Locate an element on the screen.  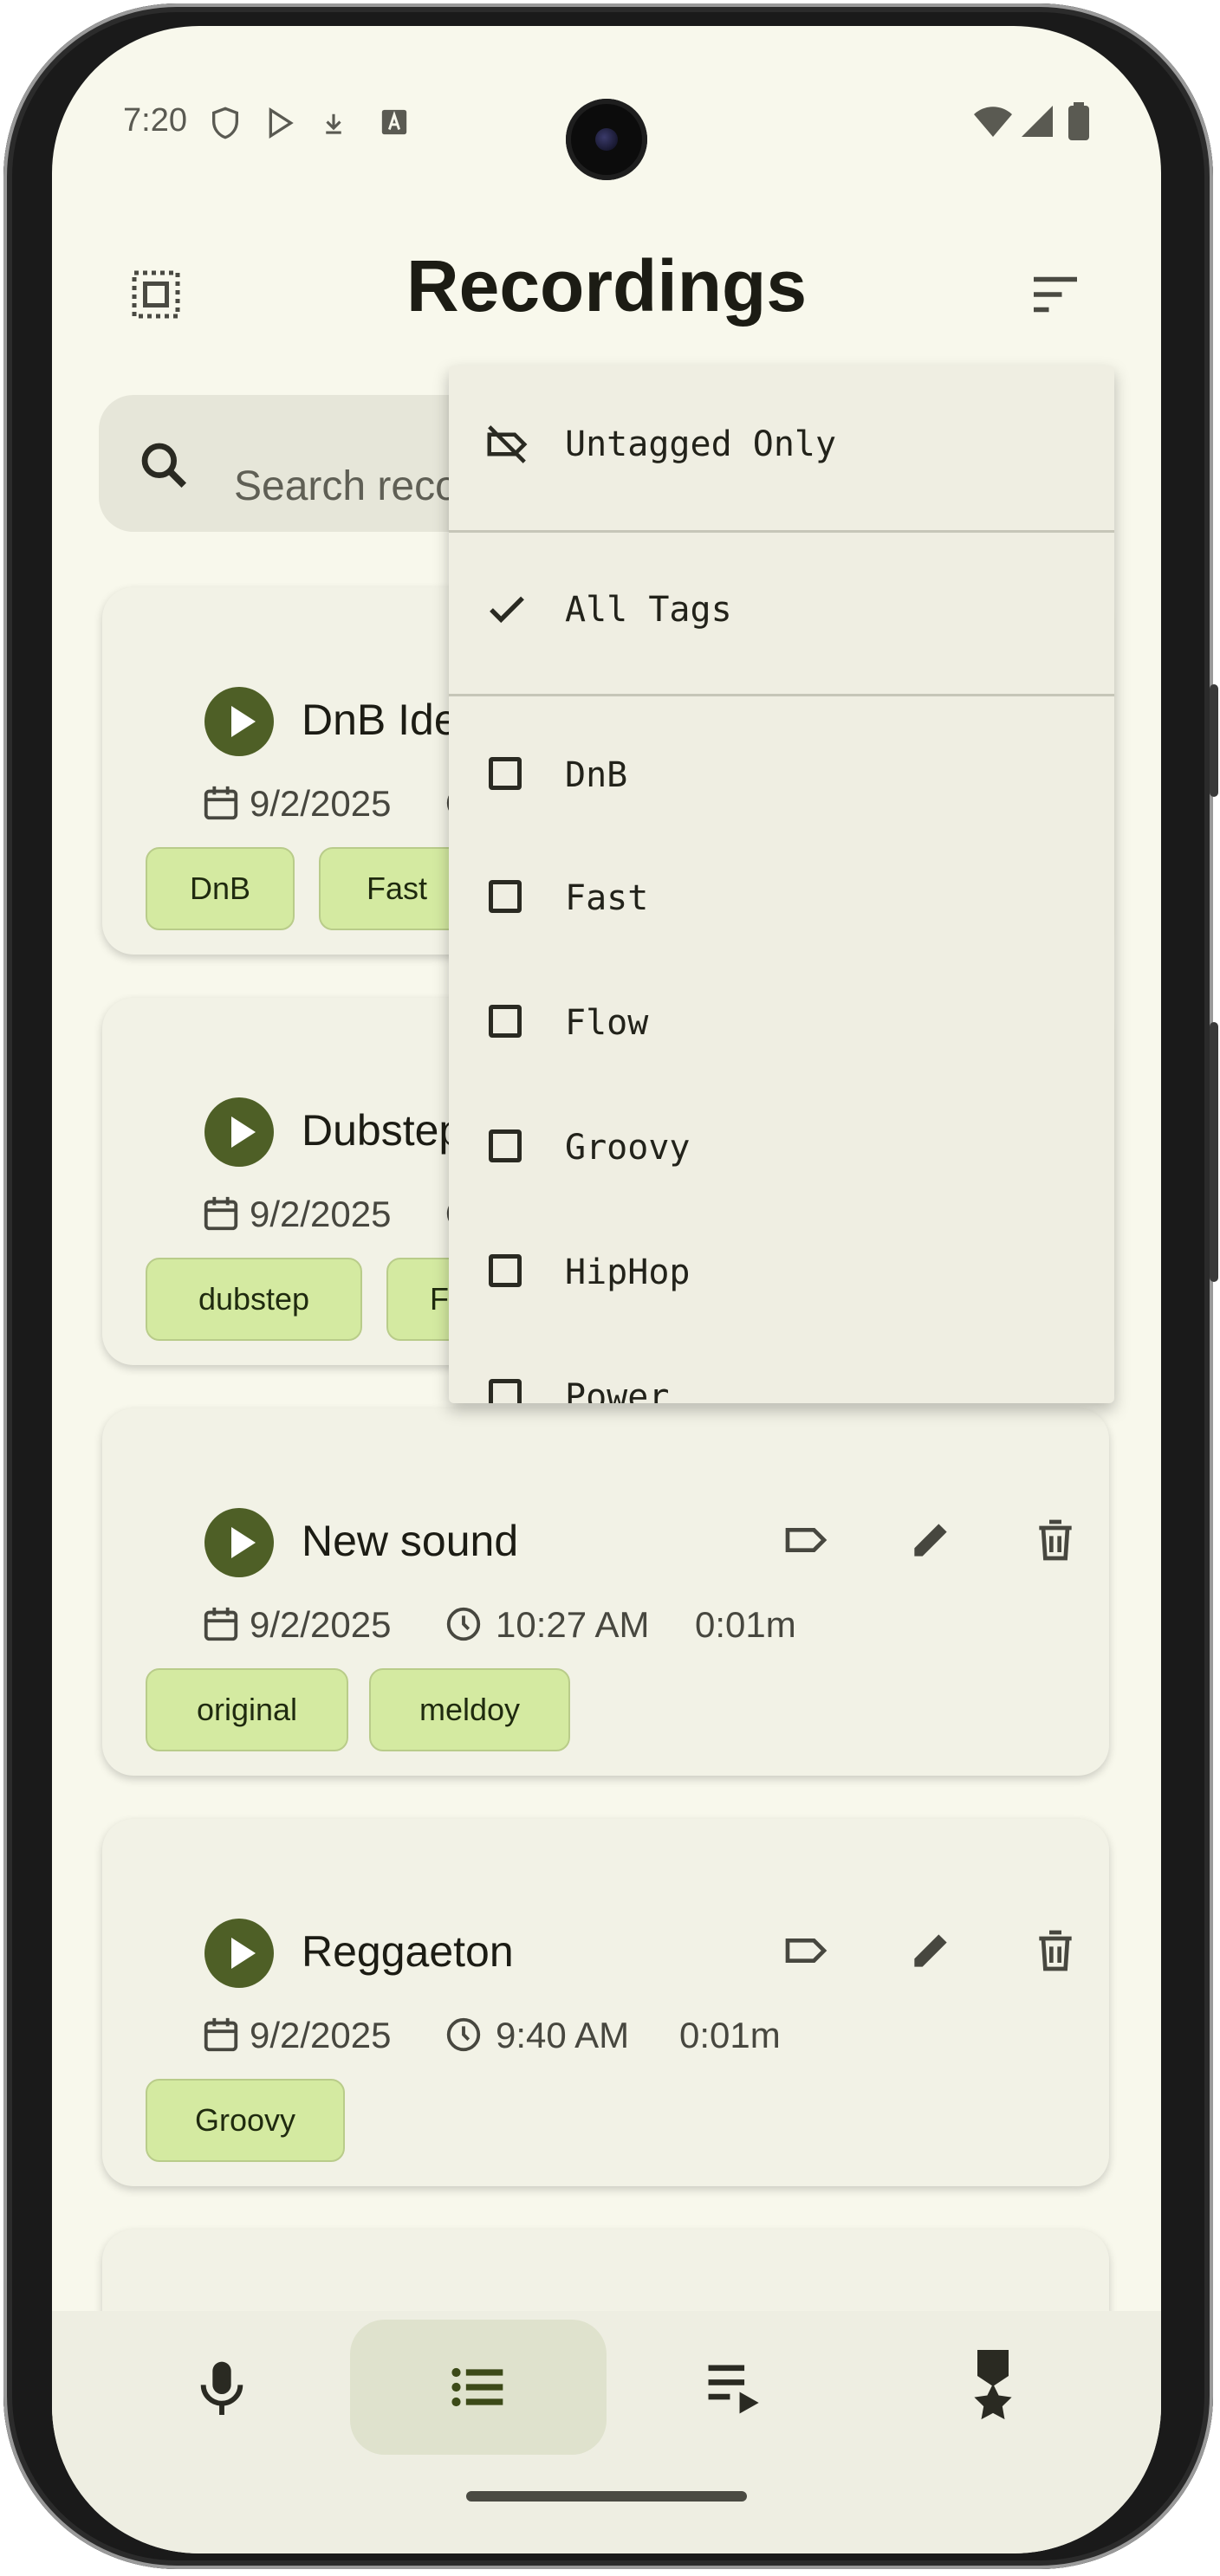
menu-item-tag: DnB is located at coordinates (781, 758).